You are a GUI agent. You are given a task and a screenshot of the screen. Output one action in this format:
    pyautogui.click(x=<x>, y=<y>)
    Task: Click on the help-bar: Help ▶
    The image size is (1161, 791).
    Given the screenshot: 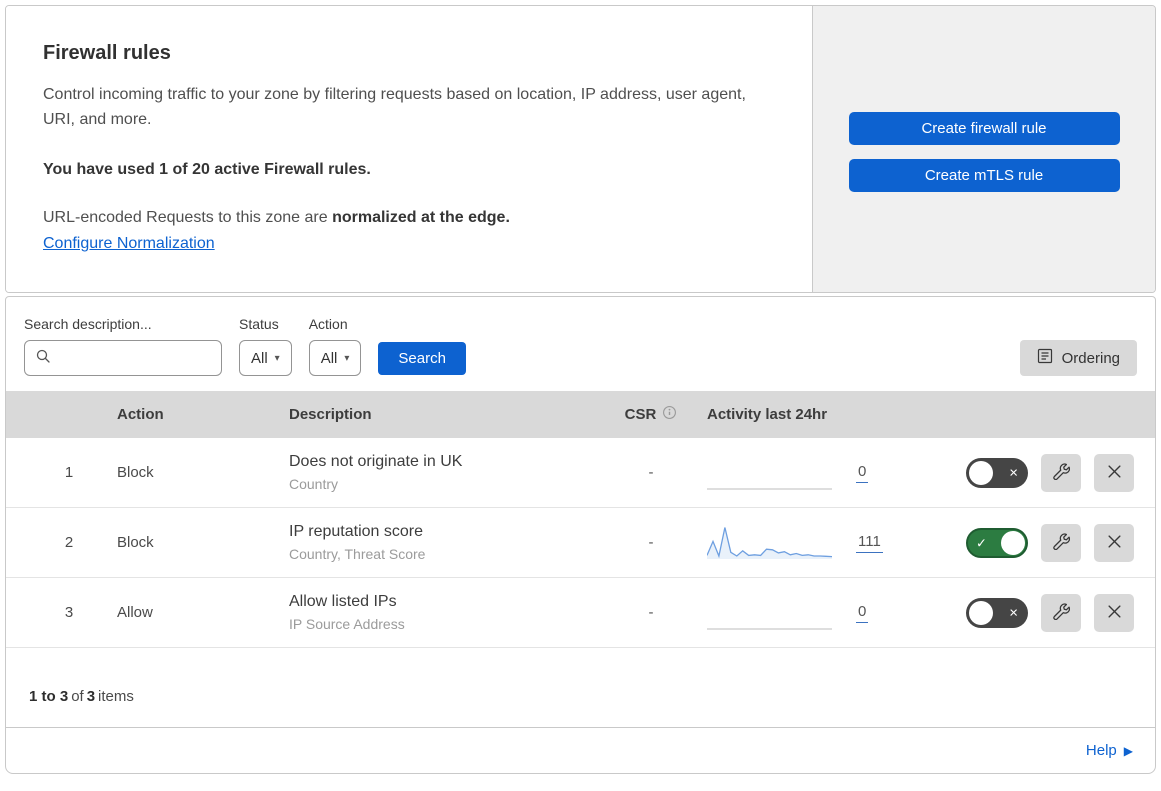 What is the action you would take?
    pyautogui.click(x=580, y=750)
    